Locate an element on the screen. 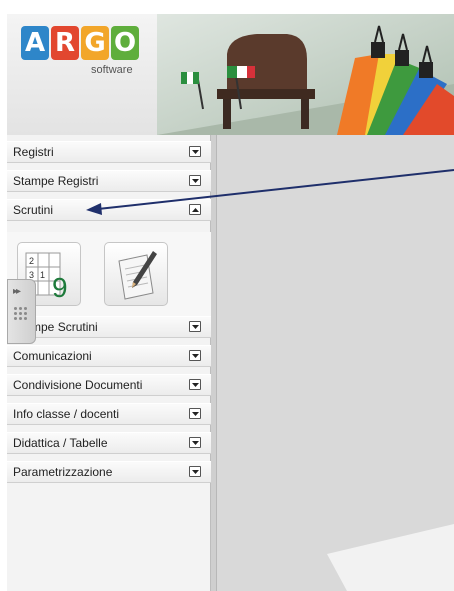 This screenshot has height=591, width=454. sidebar-item-scrutini: Scrutini is located at coordinates (109, 210).